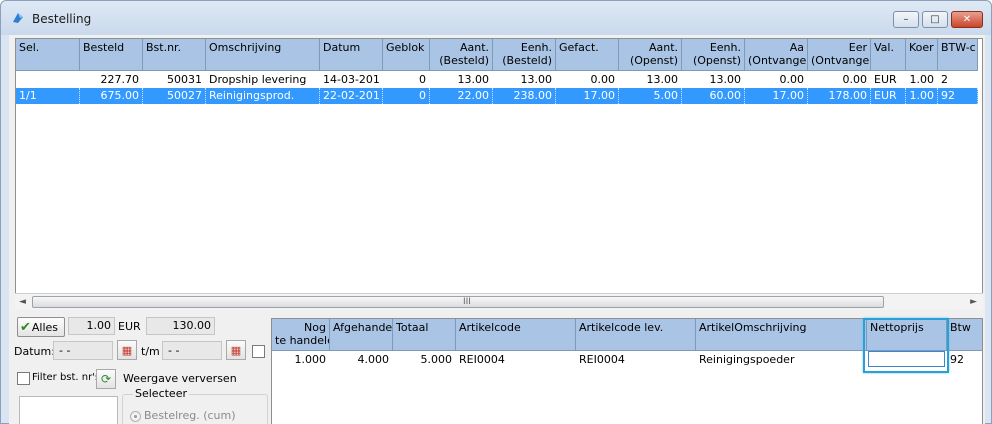  Describe the element at coordinates (461, 96) in the screenshot. I see `table-cell: 22.00` at that location.